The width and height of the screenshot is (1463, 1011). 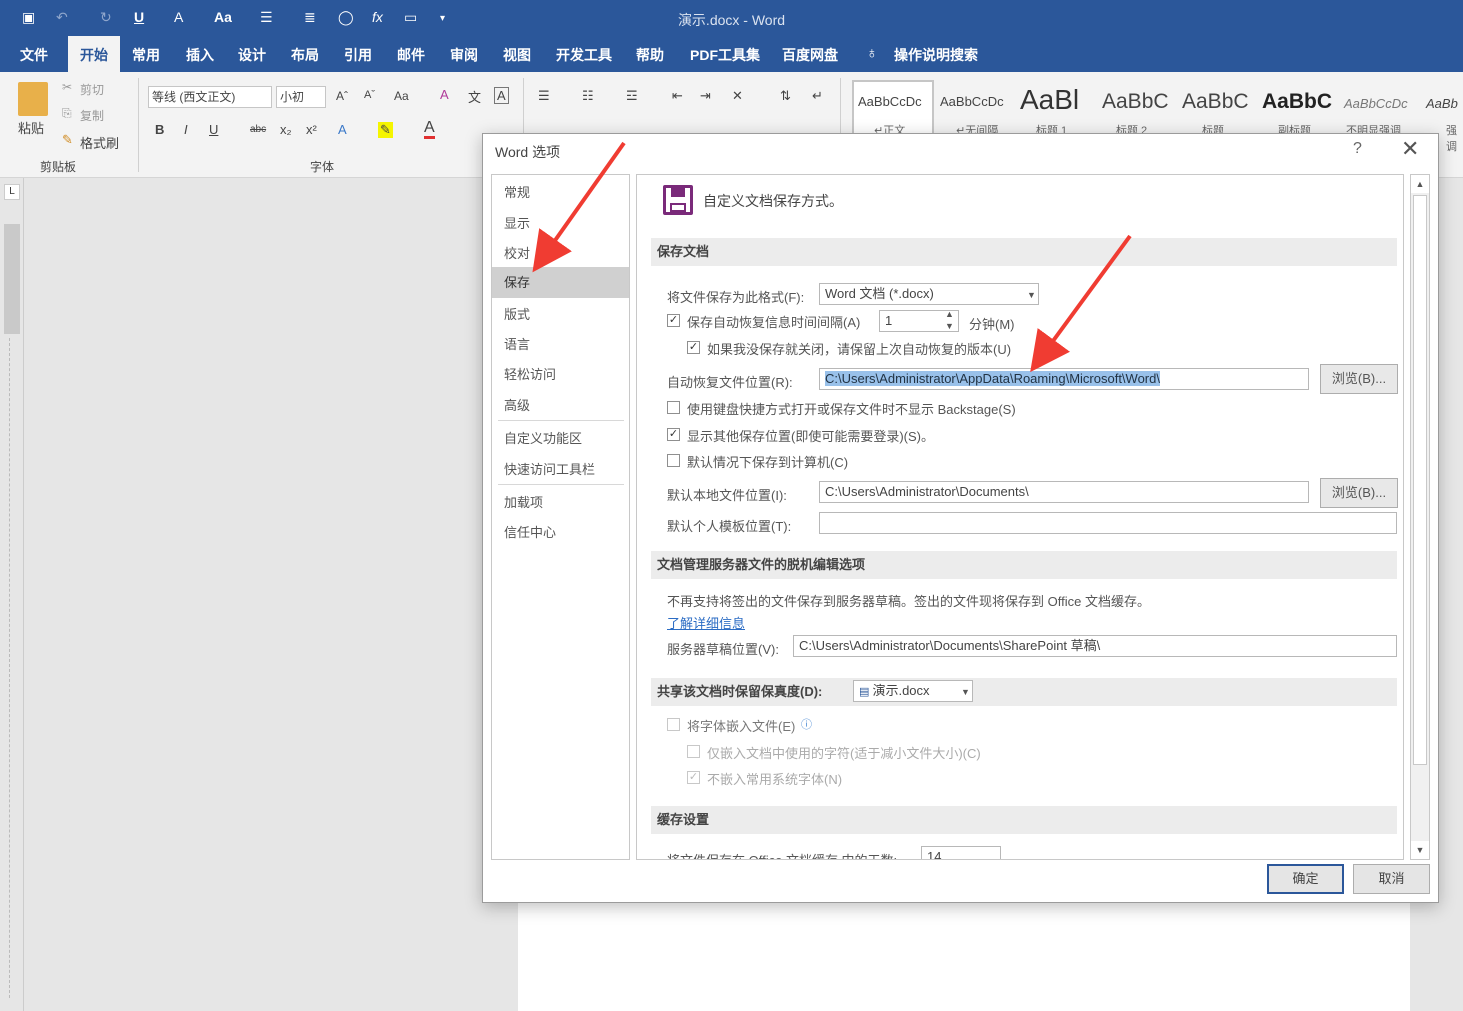 I want to click on template-location-input, so click(x=1108, y=523).